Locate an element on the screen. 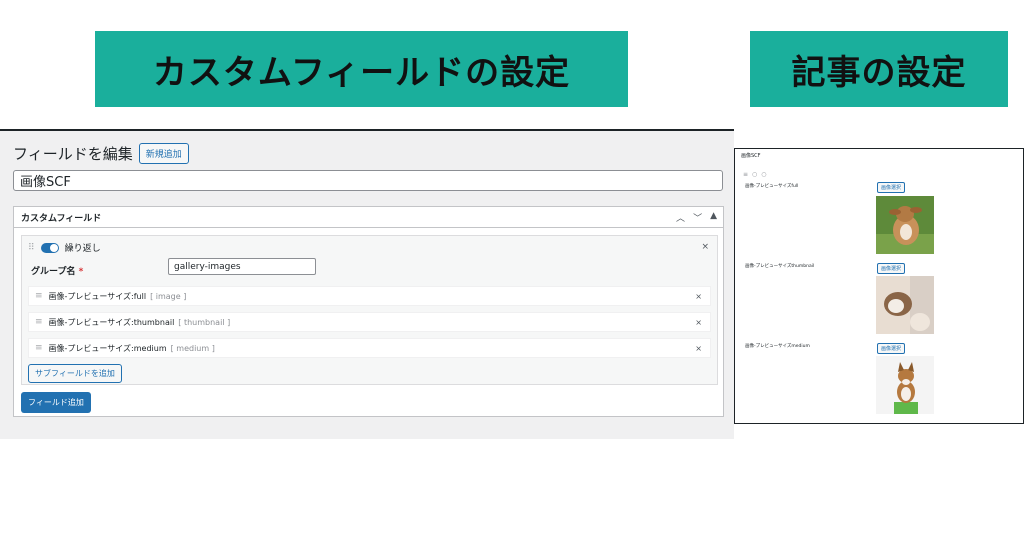 This screenshot has width=1024, height=538. add-subfield-button: サブフィールドを追加 is located at coordinates (75, 373).